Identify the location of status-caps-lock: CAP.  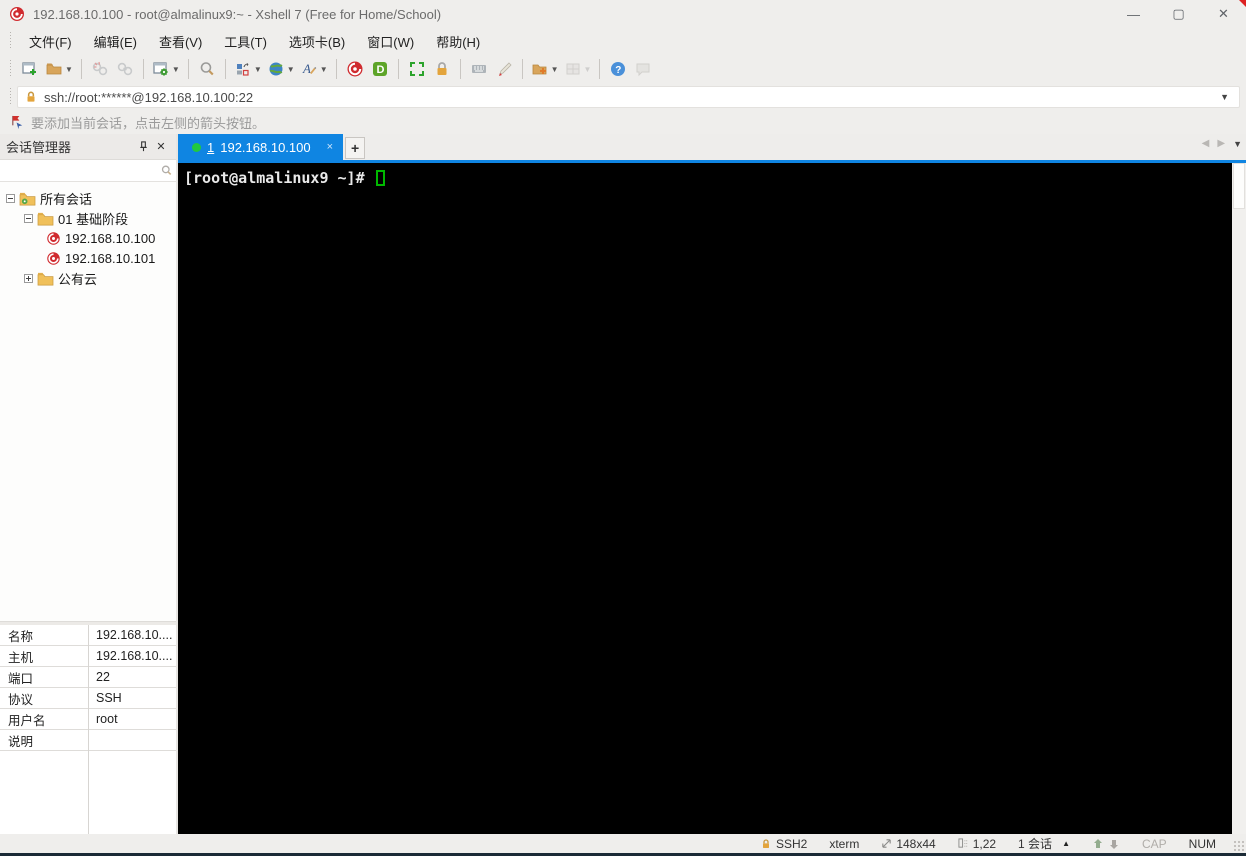
(1154, 843).